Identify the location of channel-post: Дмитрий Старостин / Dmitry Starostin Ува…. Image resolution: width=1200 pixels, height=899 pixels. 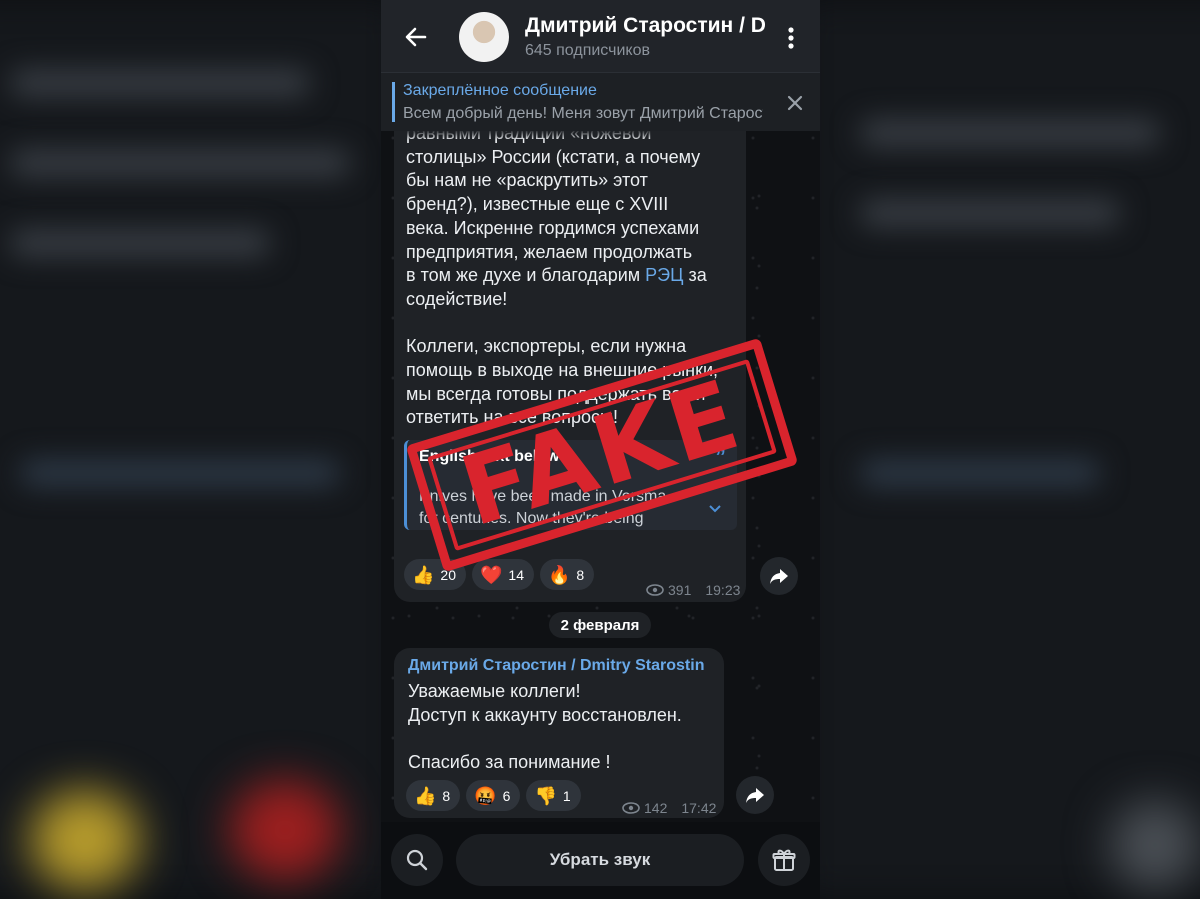
(559, 733).